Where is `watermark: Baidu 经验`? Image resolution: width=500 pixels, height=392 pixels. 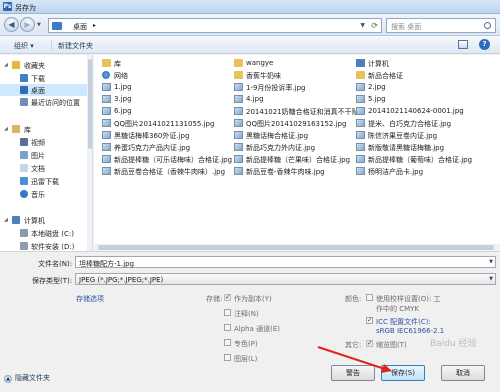
watermark: Baidu 经验 is located at coordinates (453, 344).